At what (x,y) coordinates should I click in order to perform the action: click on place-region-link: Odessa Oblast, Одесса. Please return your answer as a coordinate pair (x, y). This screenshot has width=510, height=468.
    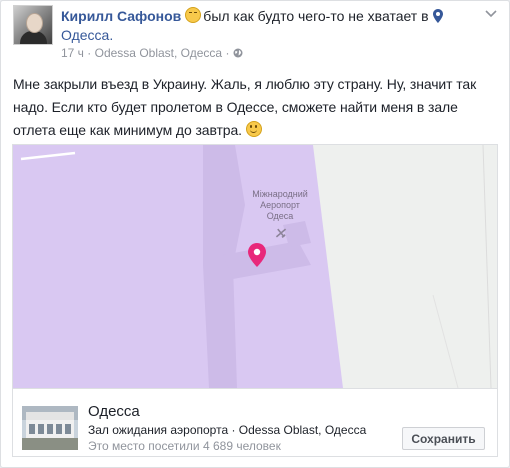
    Looking at the image, I should click on (158, 53).